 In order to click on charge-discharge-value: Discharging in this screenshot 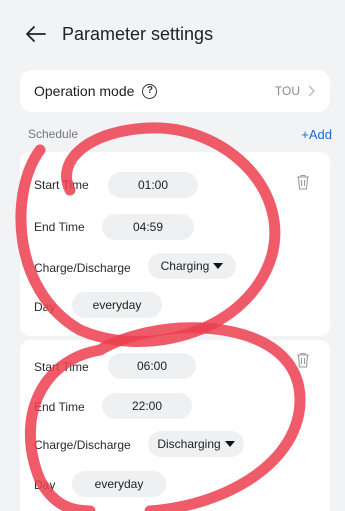, I will do `click(189, 444)`.